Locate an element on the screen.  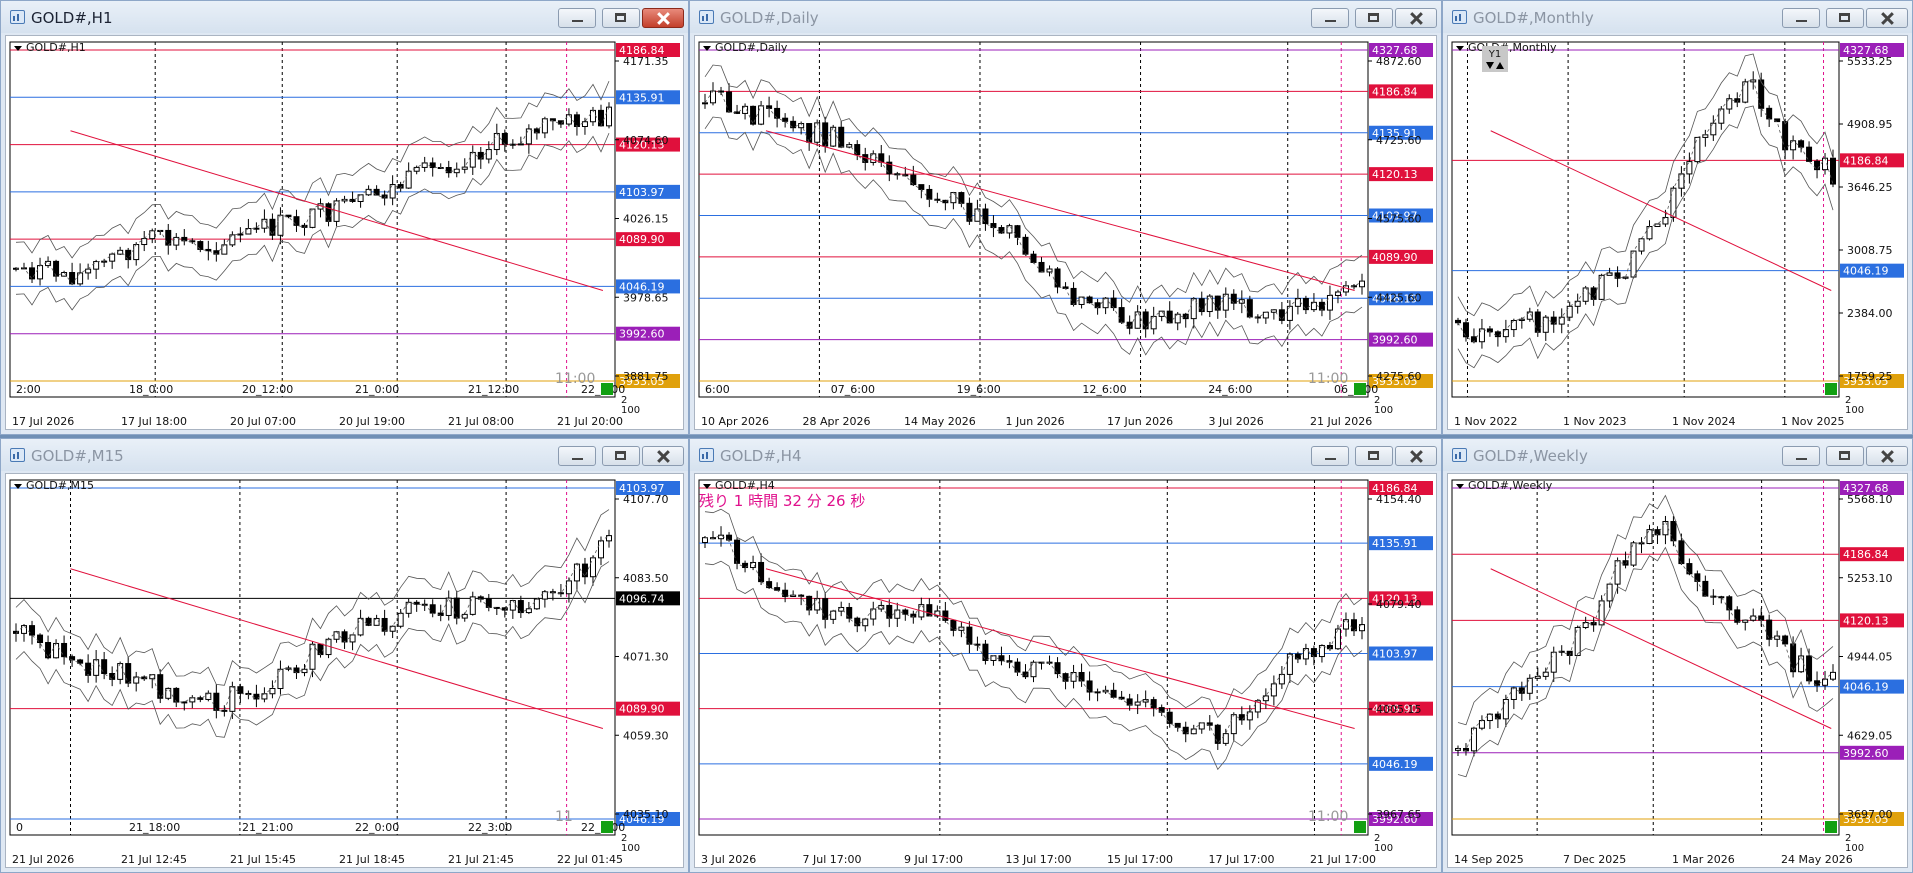
y-tick-label: 3008.75 is located at coordinates (1870, 250).